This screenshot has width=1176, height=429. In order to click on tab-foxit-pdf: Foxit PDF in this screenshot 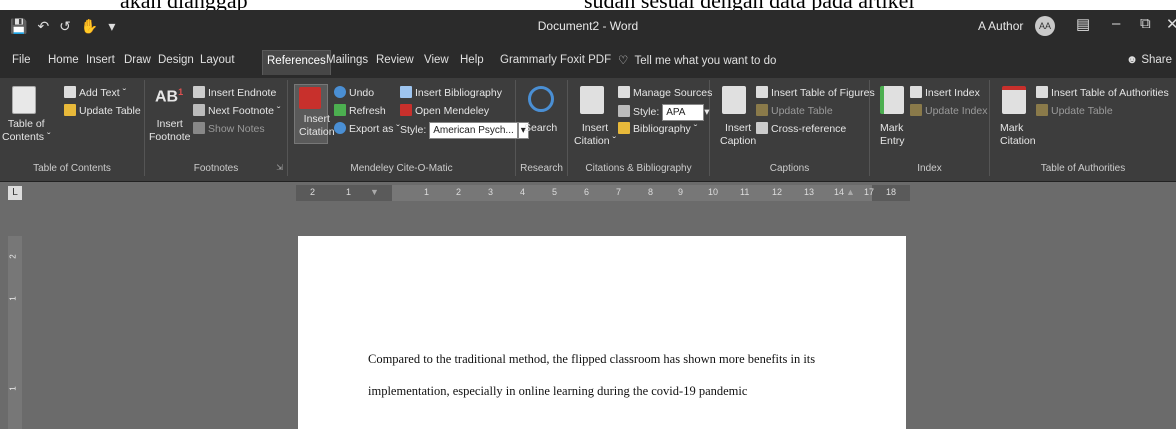, I will do `click(585, 60)`.